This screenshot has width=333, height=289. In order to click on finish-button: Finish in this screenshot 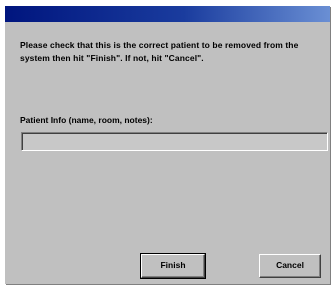, I will do `click(173, 266)`.